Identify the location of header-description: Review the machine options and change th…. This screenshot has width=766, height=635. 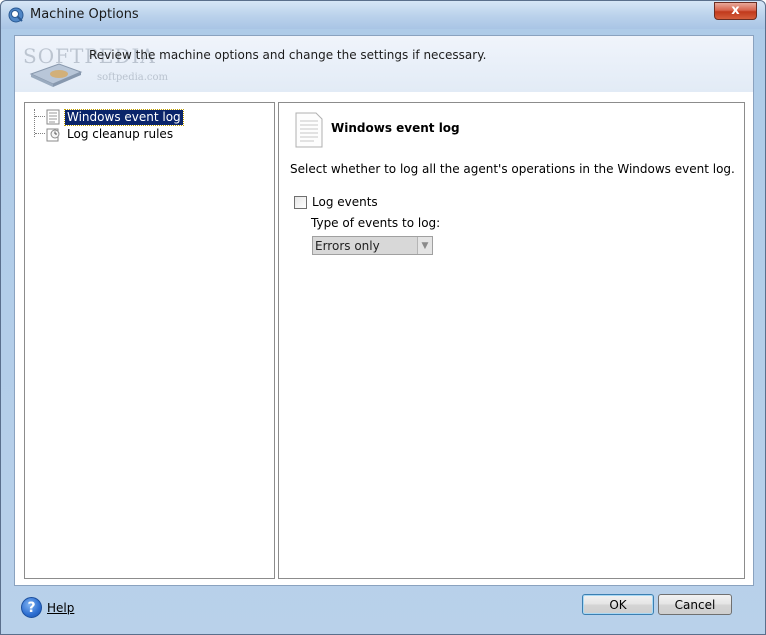
(288, 55).